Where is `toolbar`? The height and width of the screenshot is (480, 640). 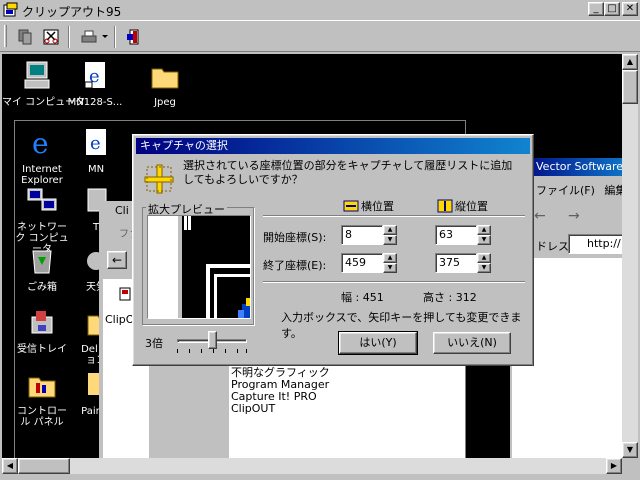
toolbar is located at coordinates (320, 36).